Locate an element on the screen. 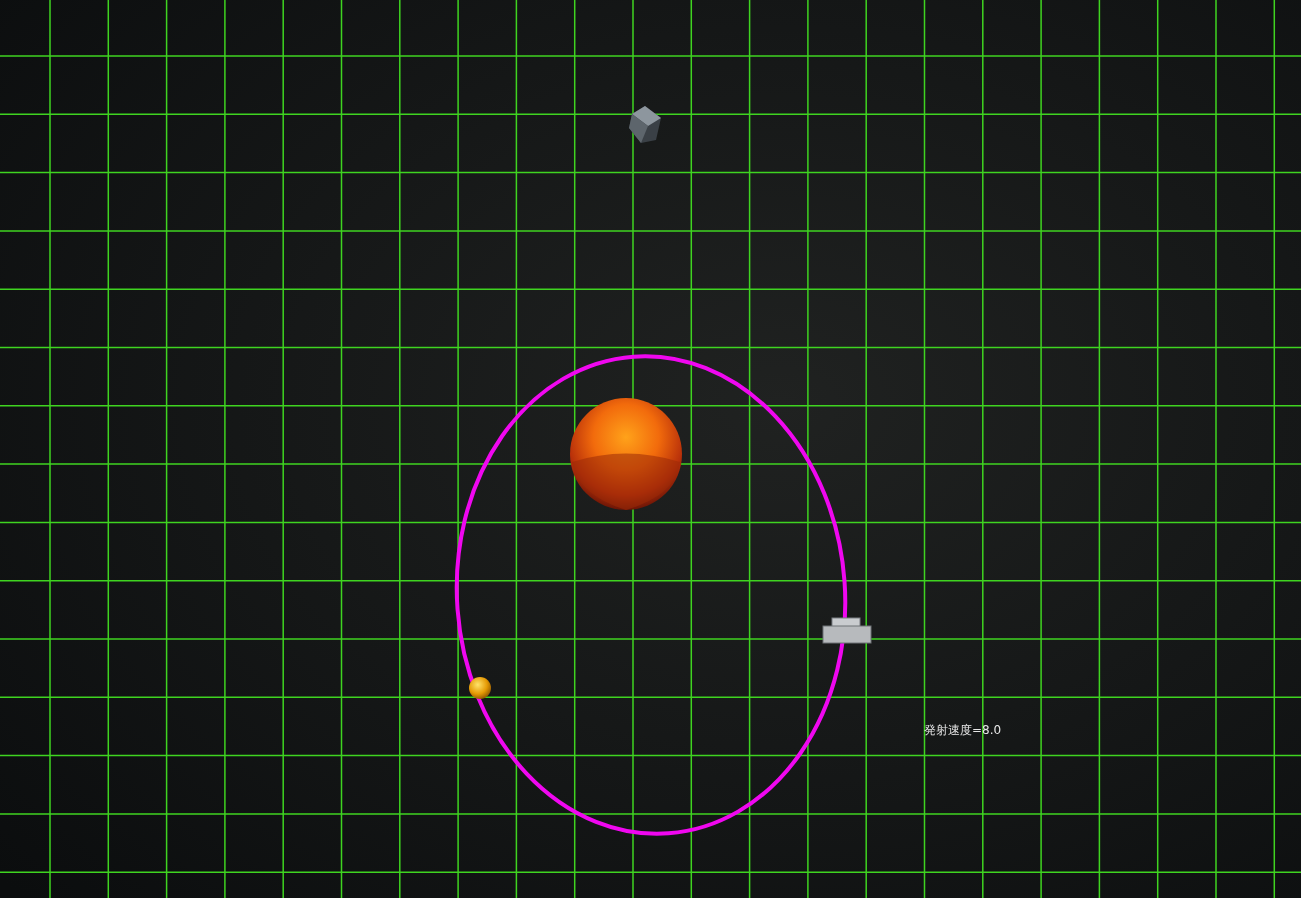 This screenshot has width=1301, height=898. cube-drawing is located at coordinates (645, 124).